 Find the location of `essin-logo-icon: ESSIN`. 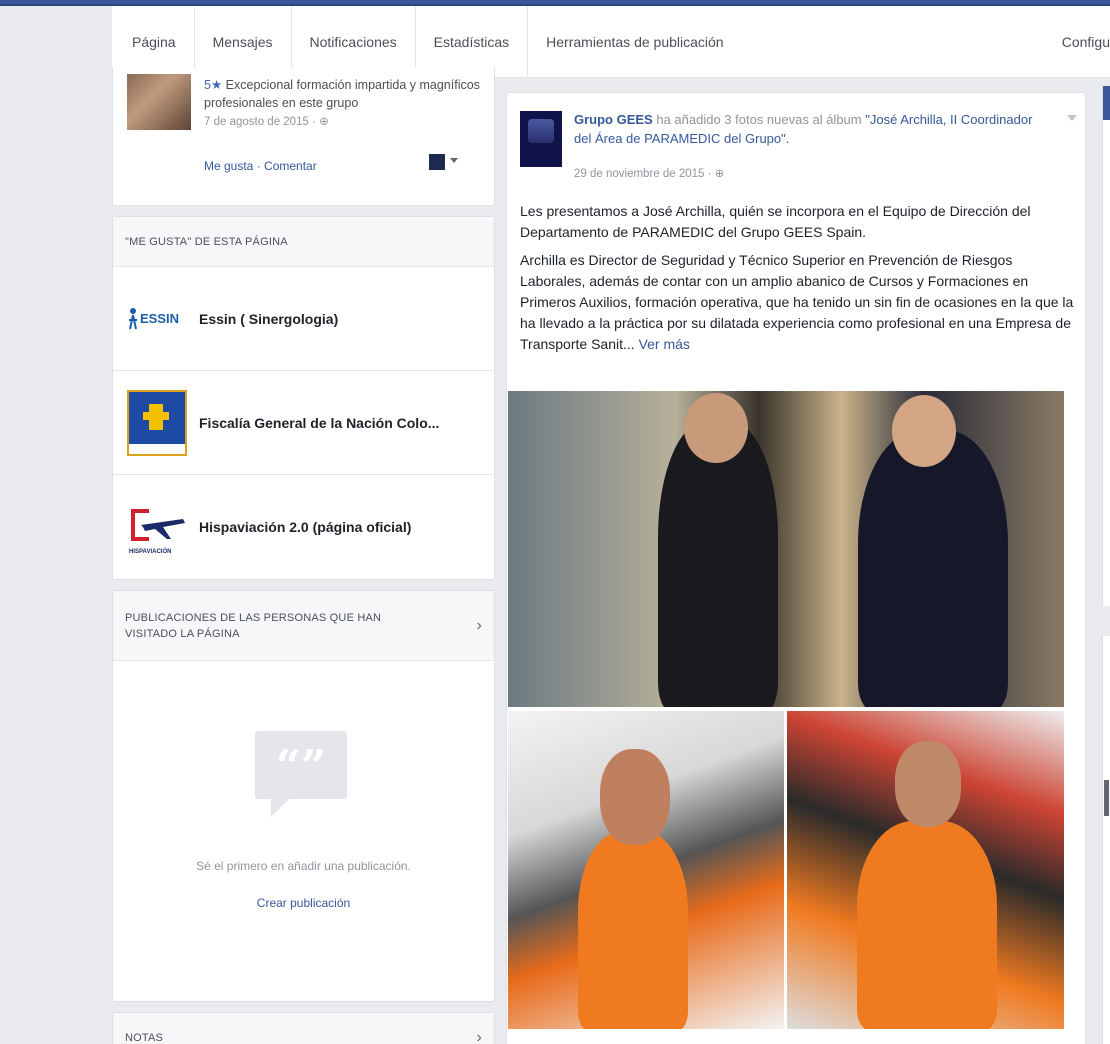

essin-logo-icon: ESSIN is located at coordinates (157, 319).